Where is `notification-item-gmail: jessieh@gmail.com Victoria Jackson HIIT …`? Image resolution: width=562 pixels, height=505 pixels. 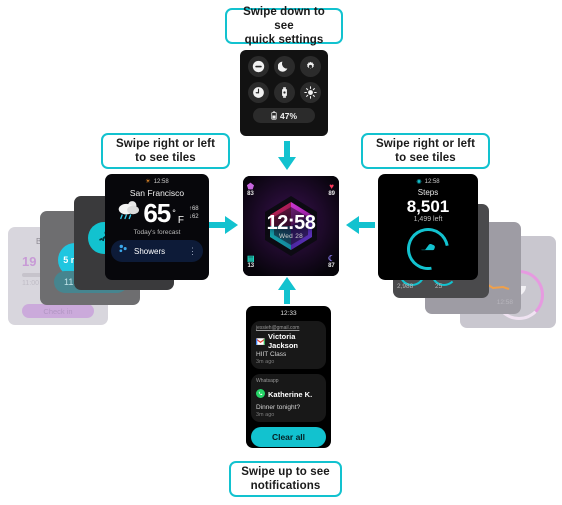
notification-item-gmail: jessieh@gmail.com Victoria Jackson HIIT … is located at coordinates (288, 345).